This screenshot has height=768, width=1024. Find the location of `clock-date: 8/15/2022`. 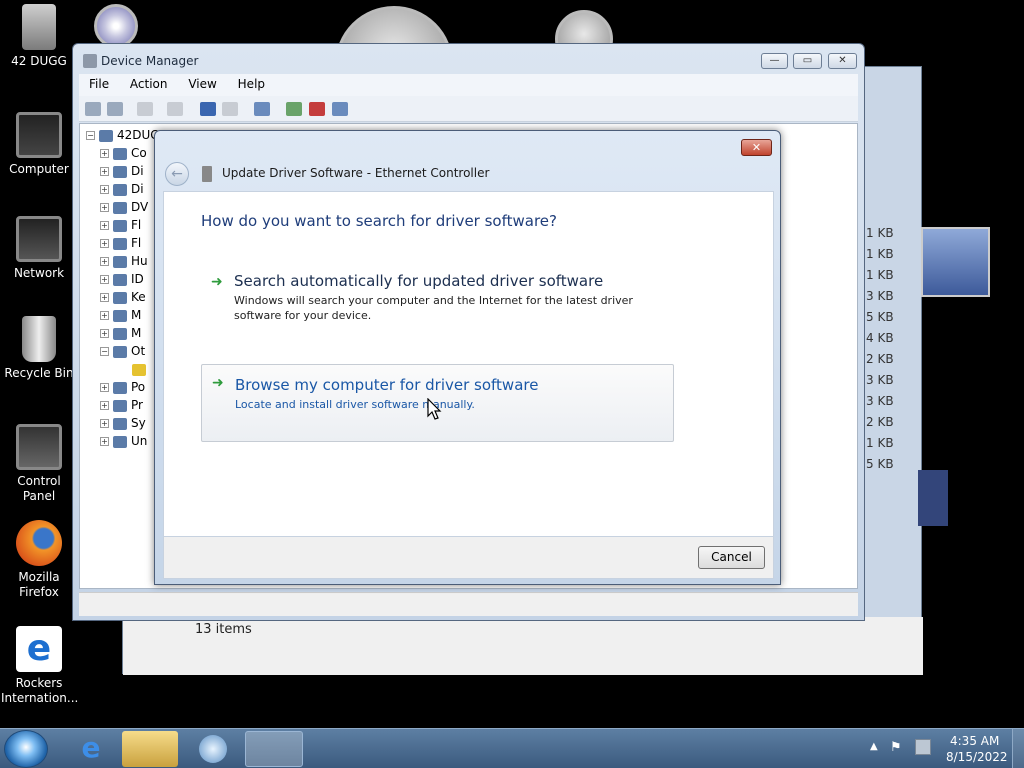

clock-date: 8/15/2022 is located at coordinates (977, 757).